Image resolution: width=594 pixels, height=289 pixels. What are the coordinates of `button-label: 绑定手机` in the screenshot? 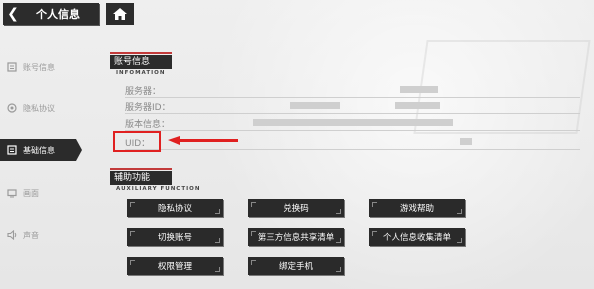 It's located at (295, 267).